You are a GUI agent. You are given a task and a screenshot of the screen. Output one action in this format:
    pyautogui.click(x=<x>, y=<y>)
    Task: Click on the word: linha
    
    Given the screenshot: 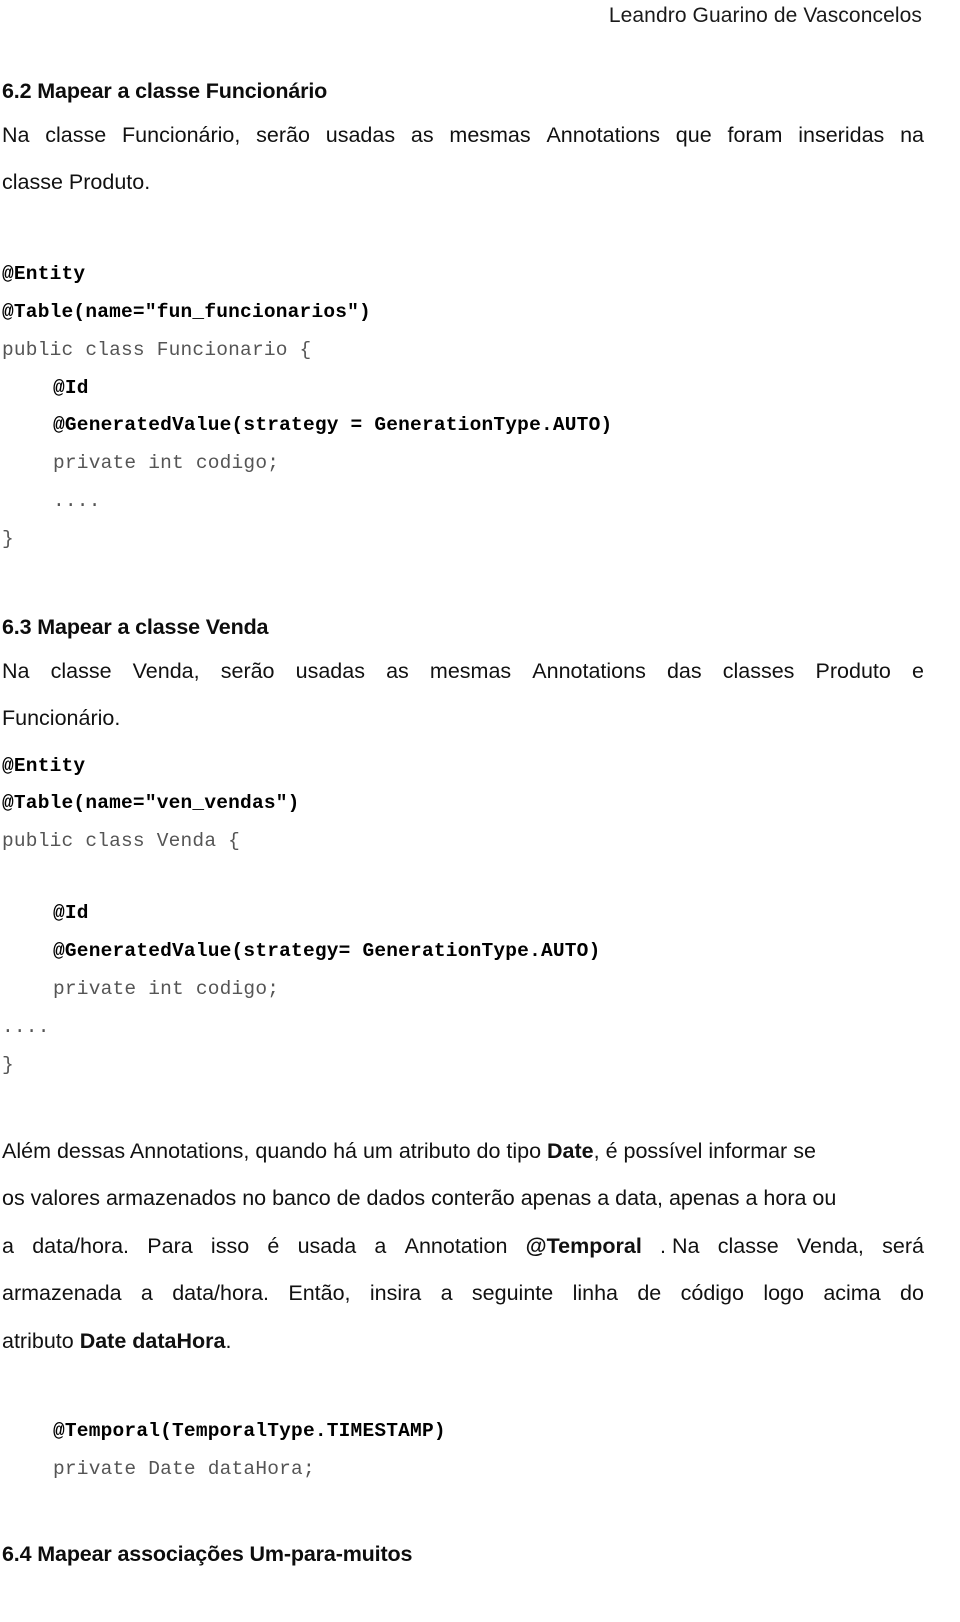 What is the action you would take?
    pyautogui.click(x=595, y=1293)
    